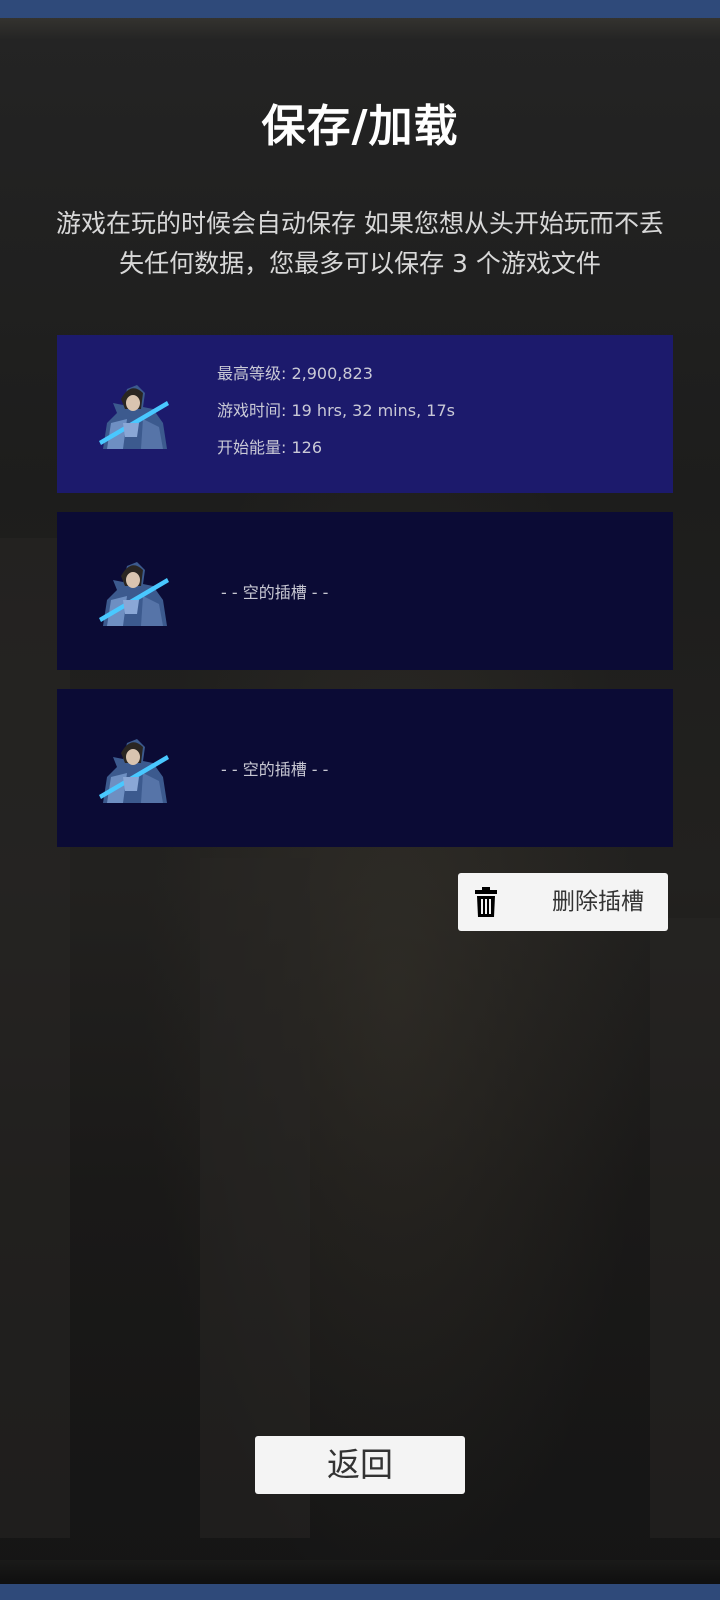 This screenshot has width=720, height=1600. Describe the element at coordinates (360, 29) in the screenshot. I see `background-top-strip` at that location.